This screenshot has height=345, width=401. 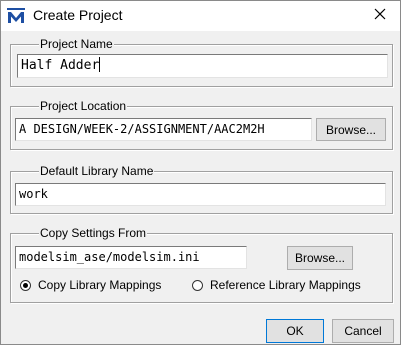 I want to click on default-library-value: work, so click(x=33, y=194).